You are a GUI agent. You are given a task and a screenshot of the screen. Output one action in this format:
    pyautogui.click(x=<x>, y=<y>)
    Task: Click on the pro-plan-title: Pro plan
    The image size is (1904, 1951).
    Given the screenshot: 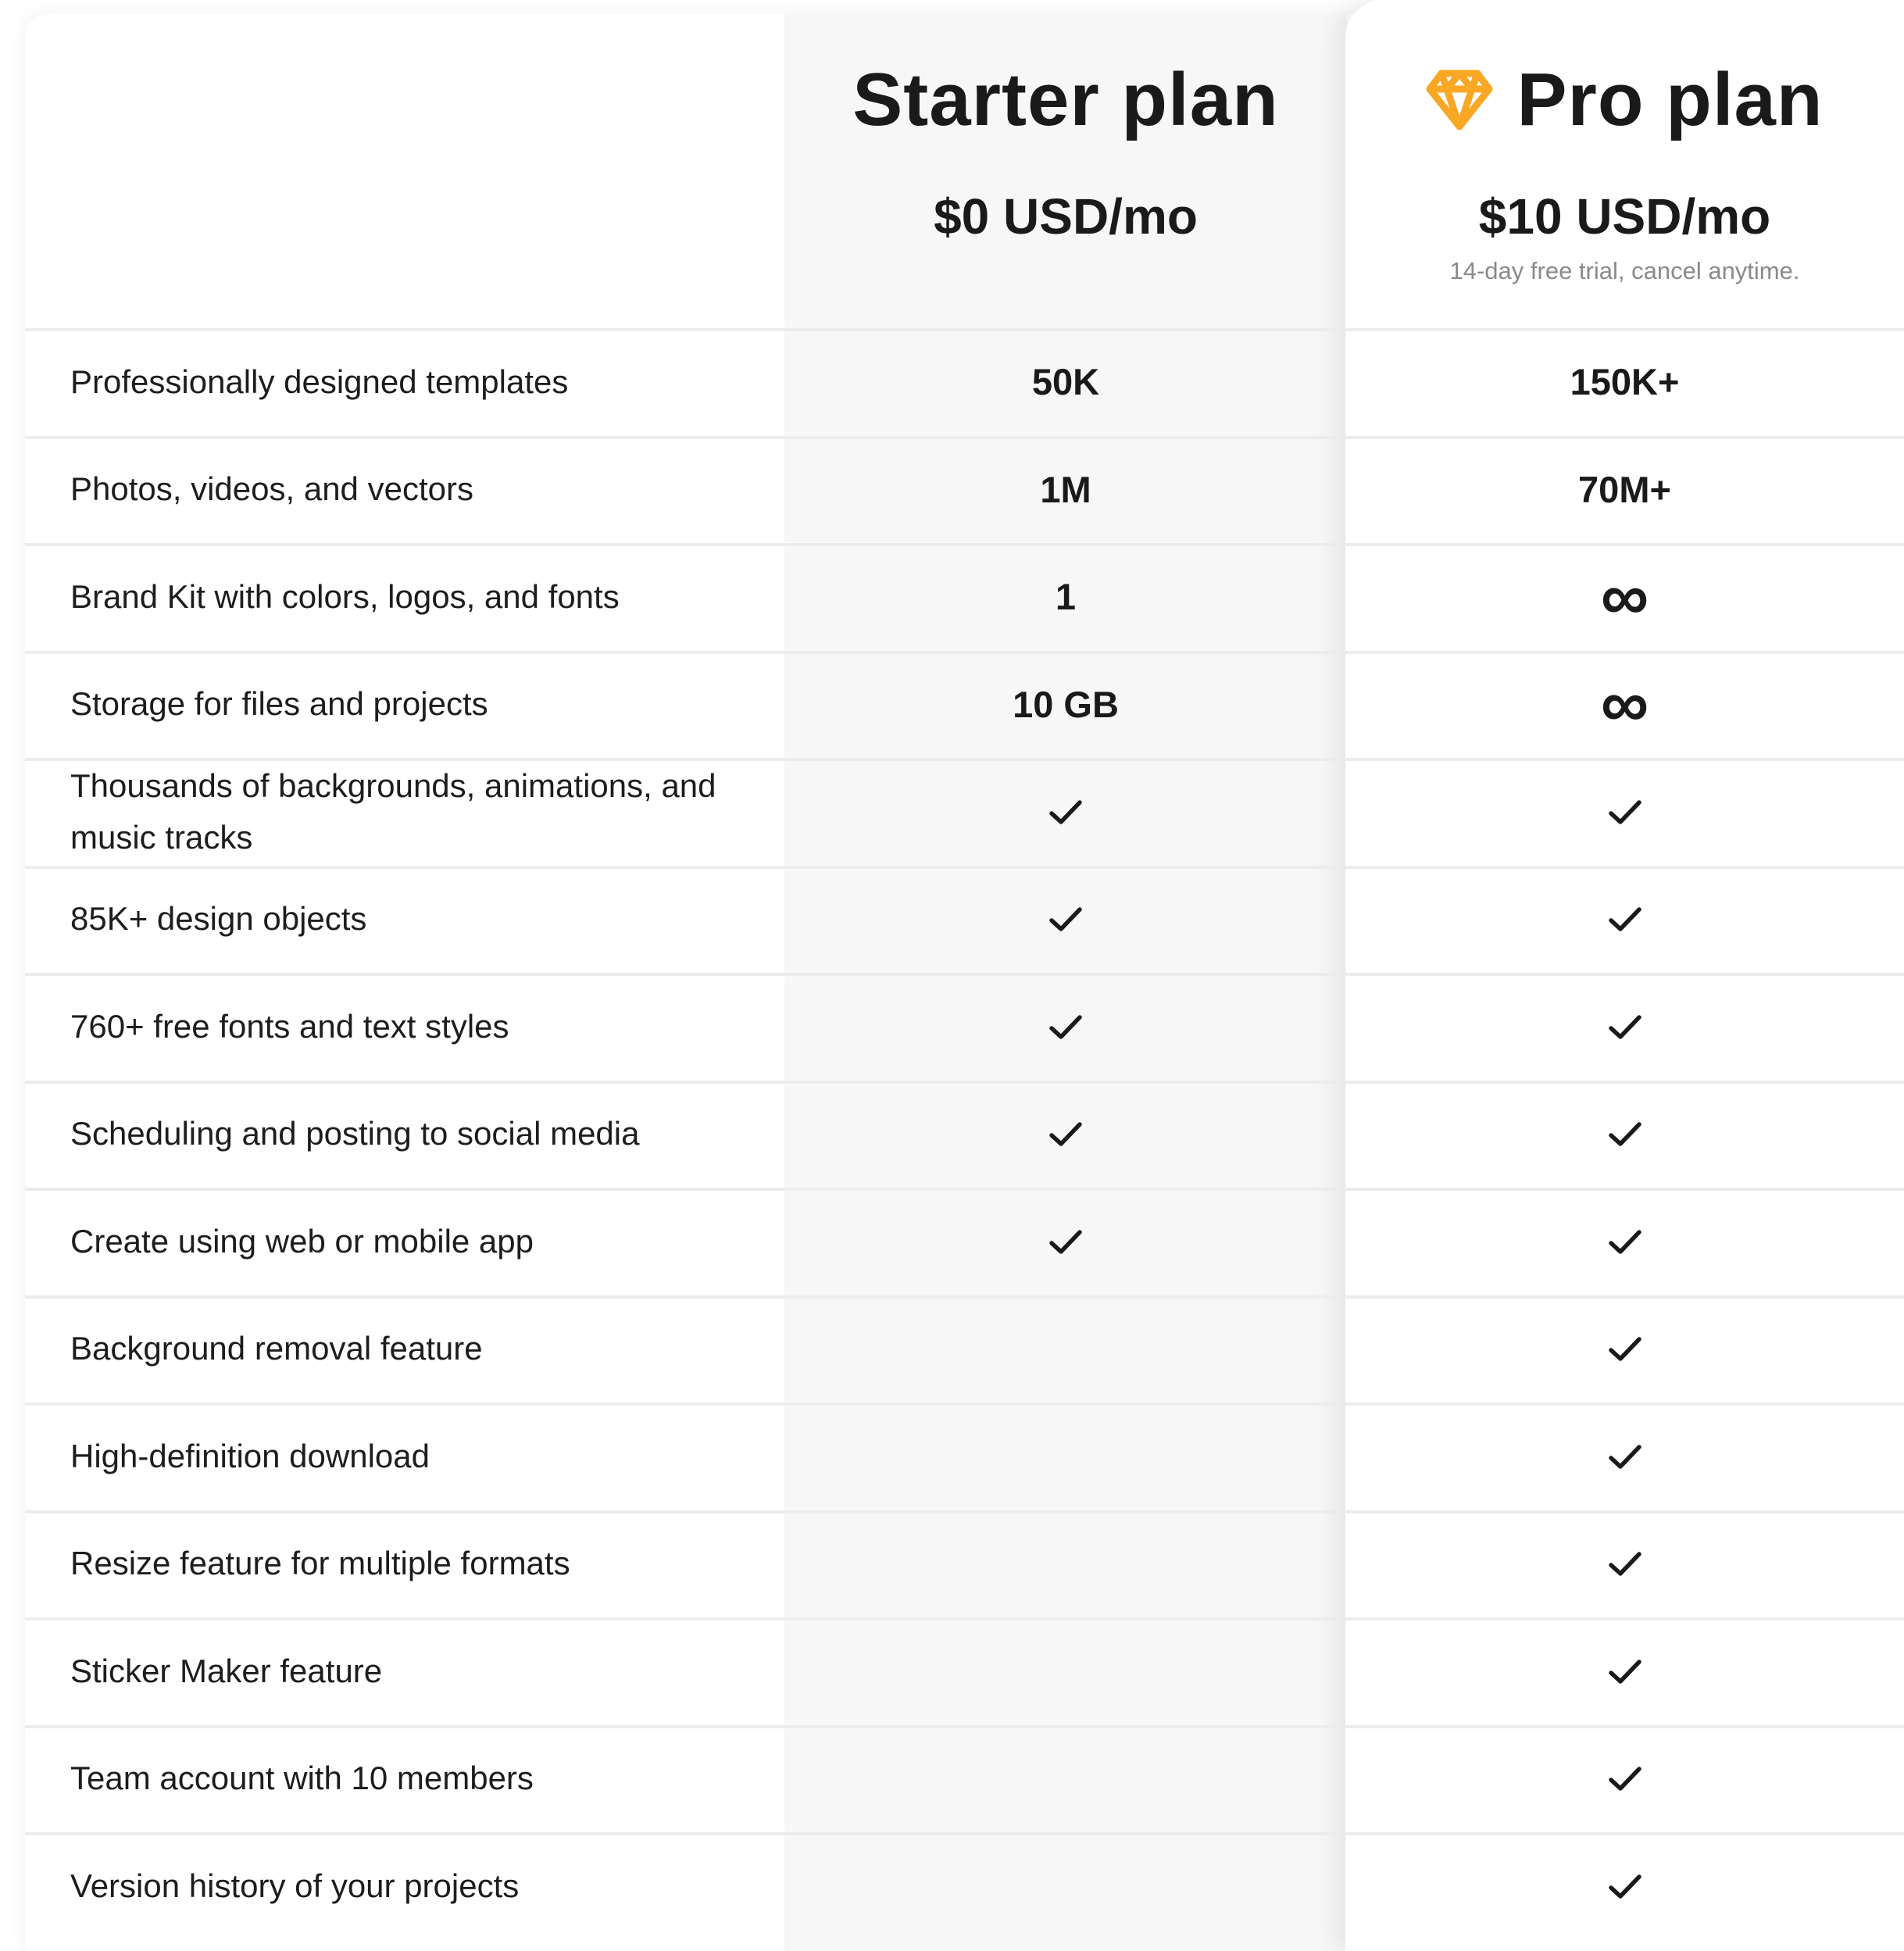 What is the action you would take?
    pyautogui.click(x=1670, y=99)
    